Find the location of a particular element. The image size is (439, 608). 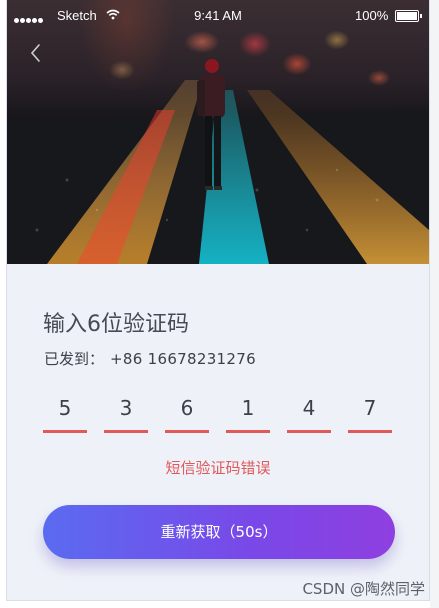

code-digit-value: 6 is located at coordinates (187, 408).